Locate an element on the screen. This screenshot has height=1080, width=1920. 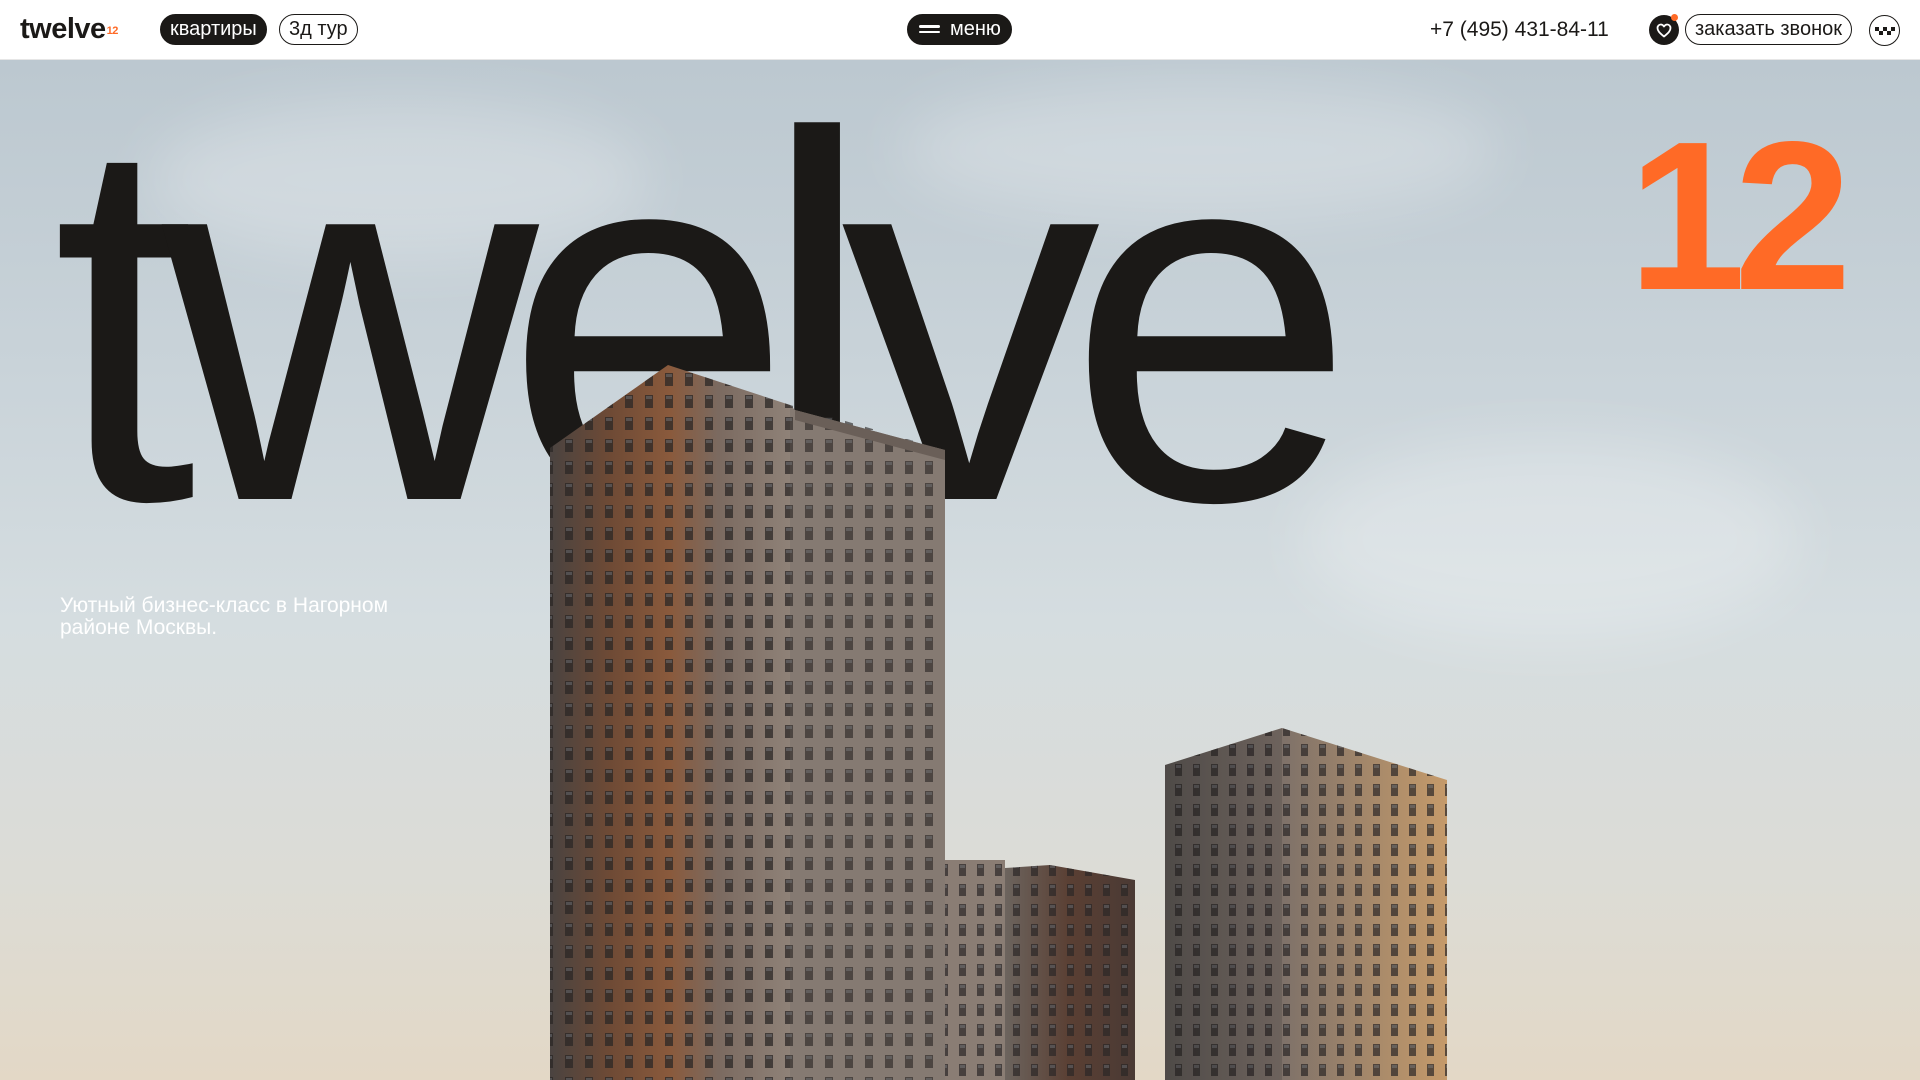
nav-3d-tour-button: 3д тур is located at coordinates (318, 29).